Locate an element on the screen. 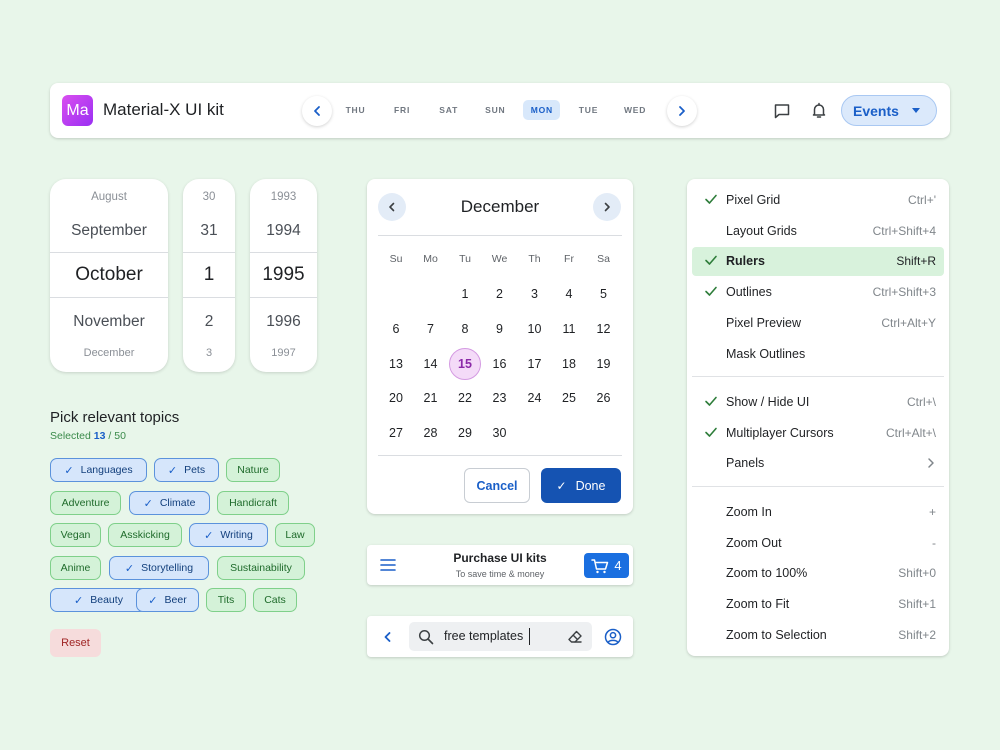 The image size is (1000, 750). day-cell: 6 is located at coordinates (396, 329).